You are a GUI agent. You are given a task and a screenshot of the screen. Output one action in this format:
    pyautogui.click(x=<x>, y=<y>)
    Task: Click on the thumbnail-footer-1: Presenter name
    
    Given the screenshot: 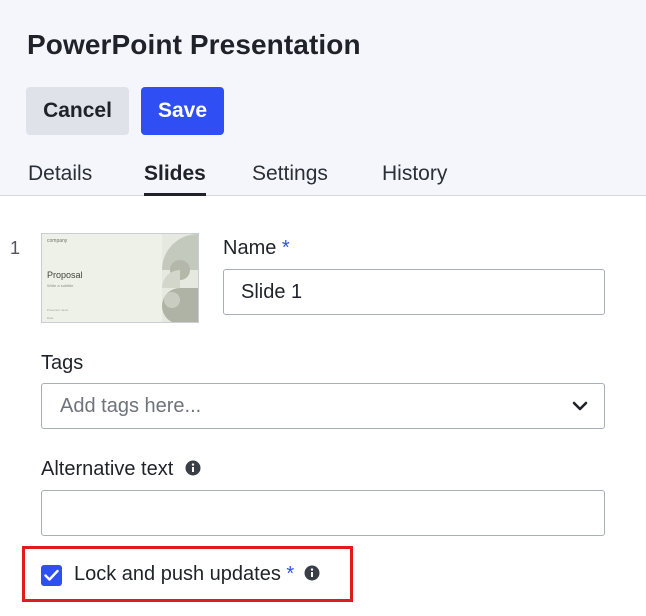 What is the action you would take?
    pyautogui.click(x=58, y=310)
    